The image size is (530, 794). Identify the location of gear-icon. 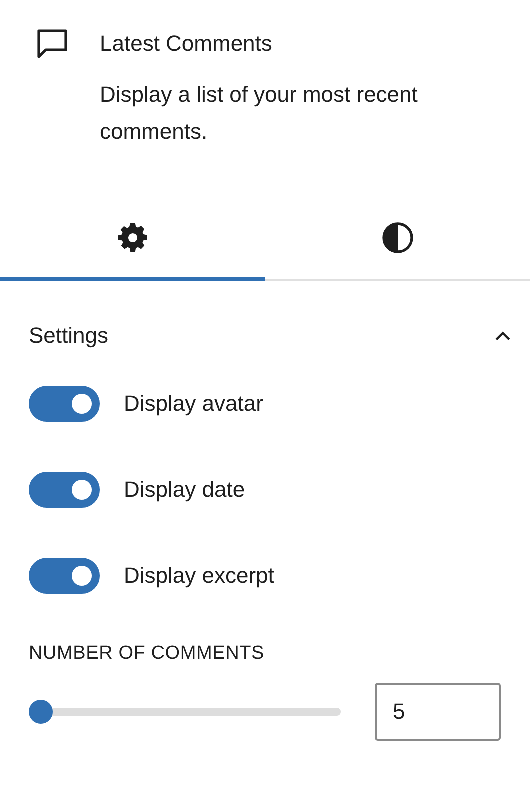
(132, 238).